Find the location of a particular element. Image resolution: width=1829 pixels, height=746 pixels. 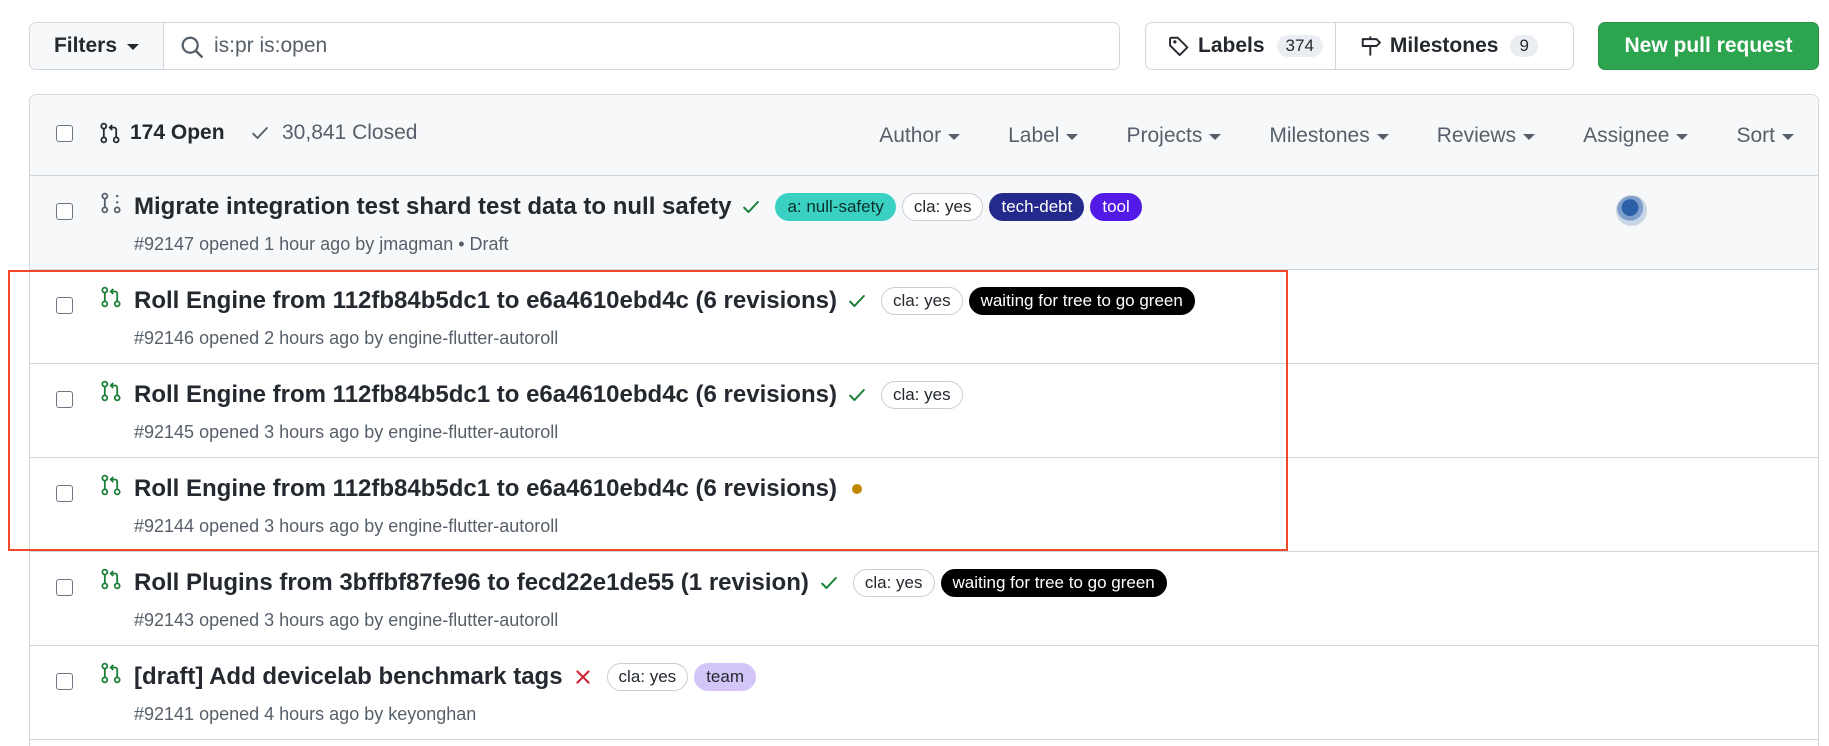

menu-label: Reviews is located at coordinates (1476, 135).